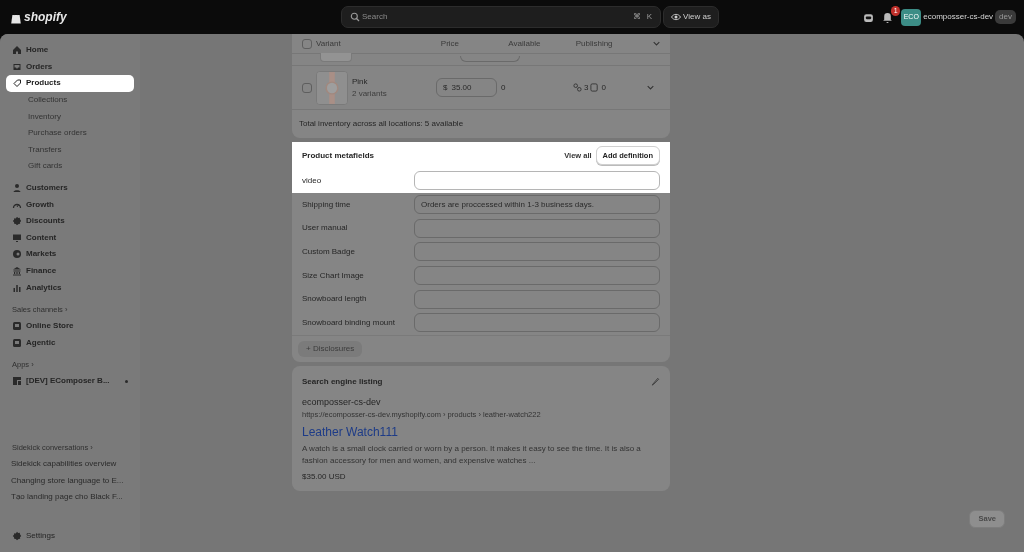 This screenshot has width=1024, height=552. I want to click on home-icon, so click(17, 50).